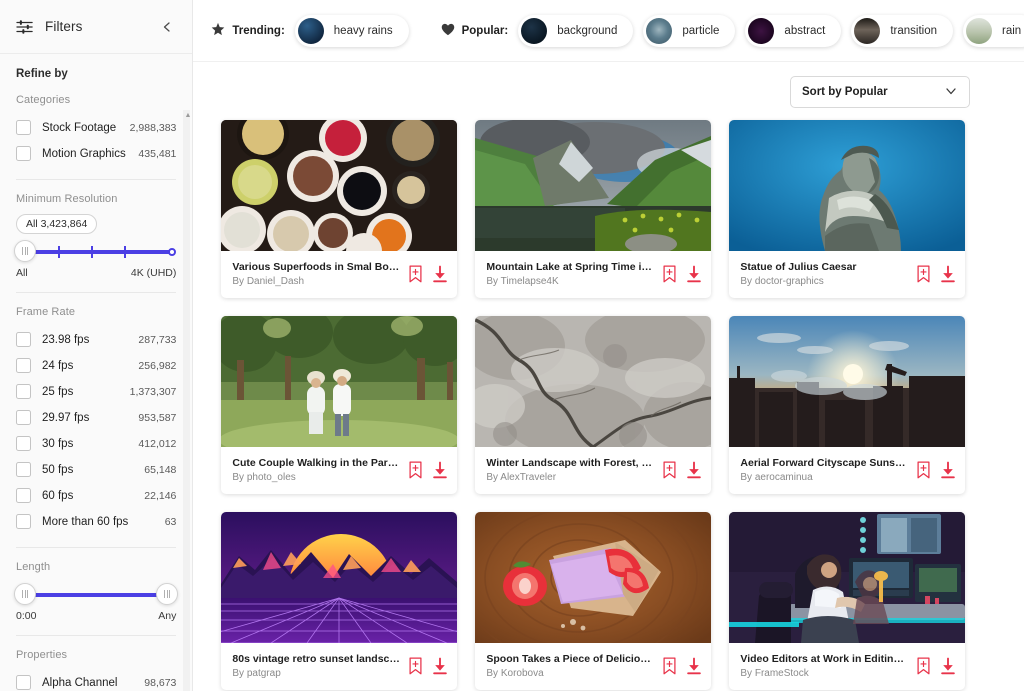 The height and width of the screenshot is (691, 1024). What do you see at coordinates (42, 74) in the screenshot?
I see `refine-by-label: Refine by` at bounding box center [42, 74].